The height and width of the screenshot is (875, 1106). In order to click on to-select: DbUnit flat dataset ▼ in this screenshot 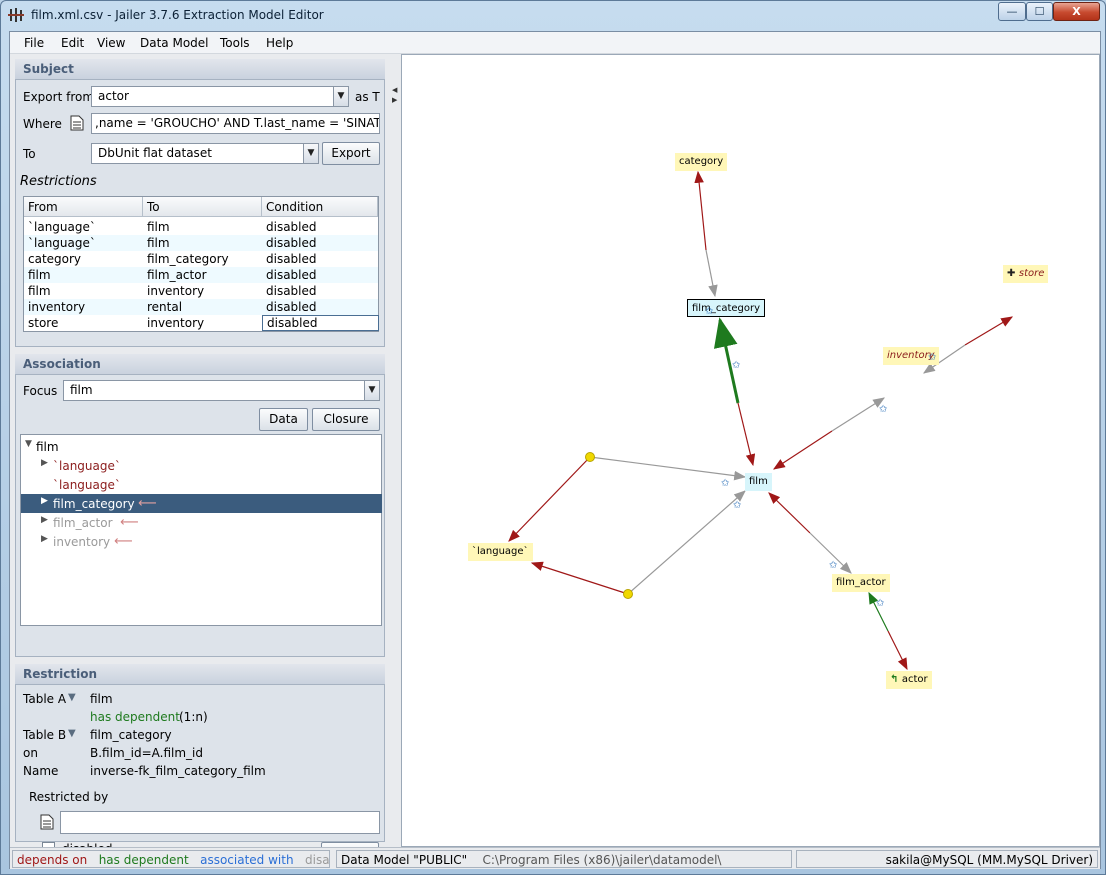, I will do `click(205, 153)`.